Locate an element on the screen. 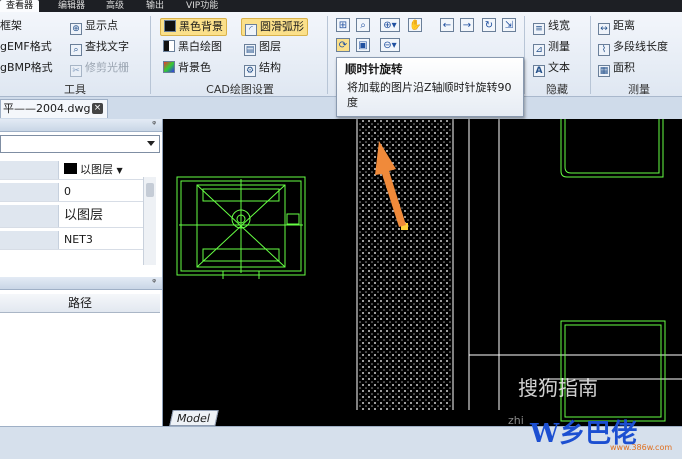 This screenshot has height=459, width=682. path-column-header: 路径 is located at coordinates (80, 303).